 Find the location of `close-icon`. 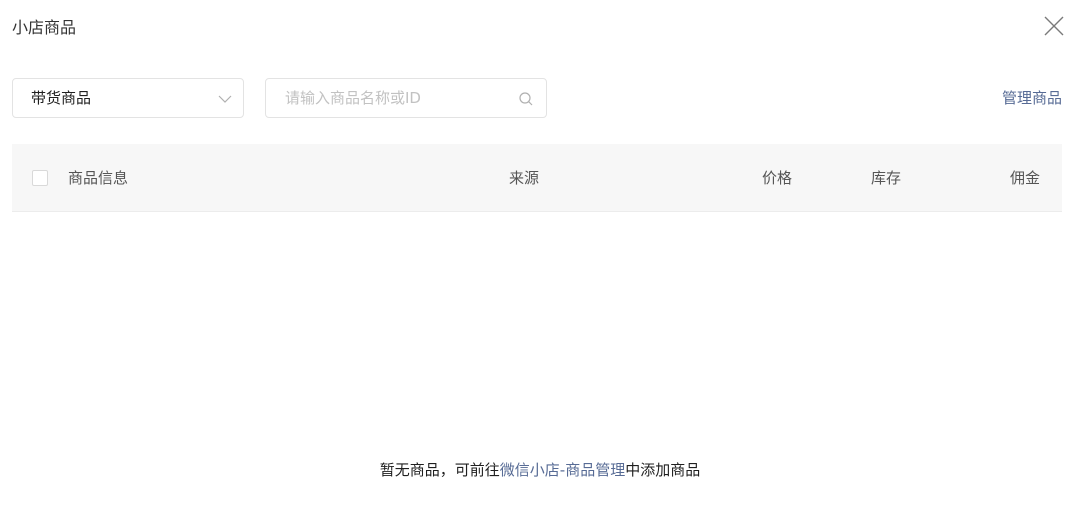

close-icon is located at coordinates (1054, 26).